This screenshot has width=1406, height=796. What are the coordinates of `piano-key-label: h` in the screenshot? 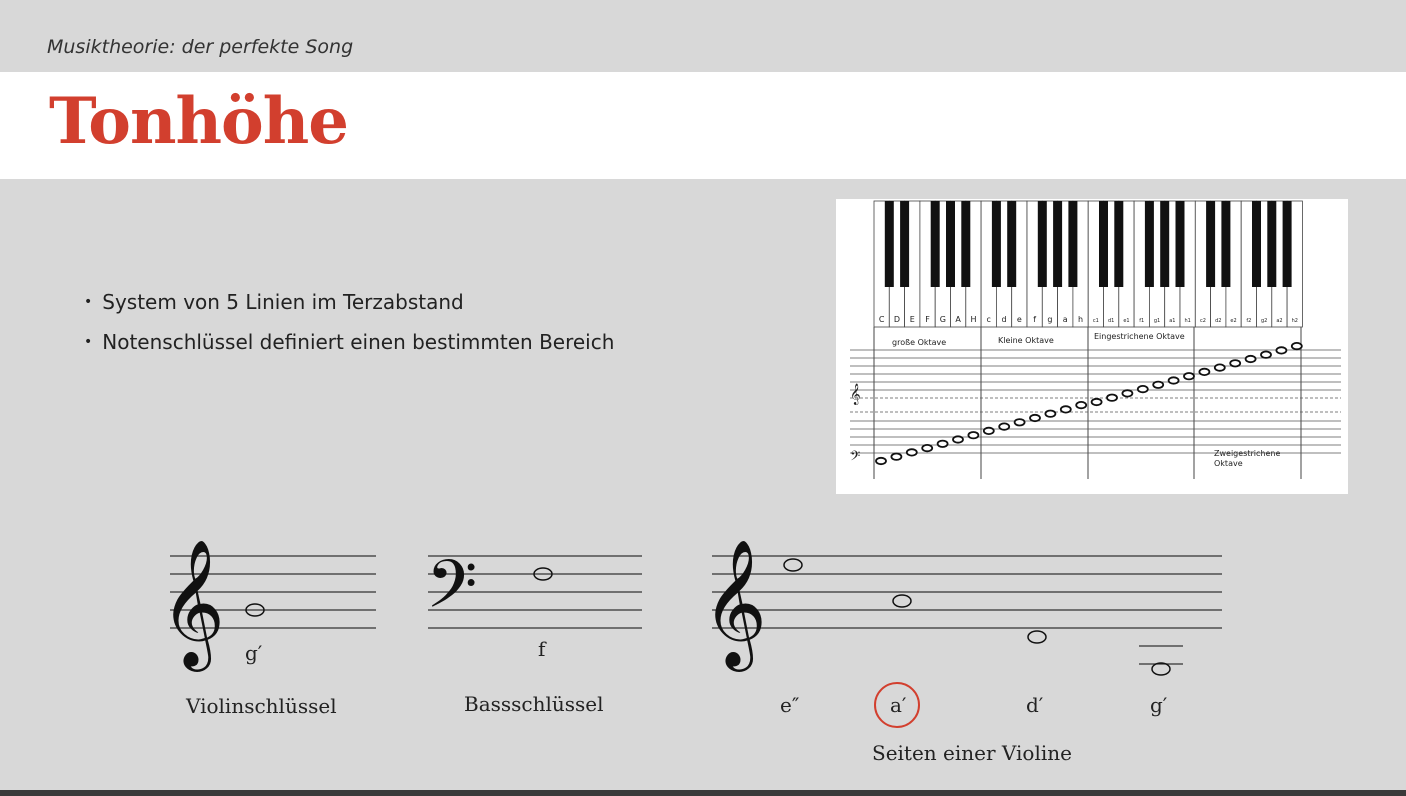 It's located at (1080, 319).